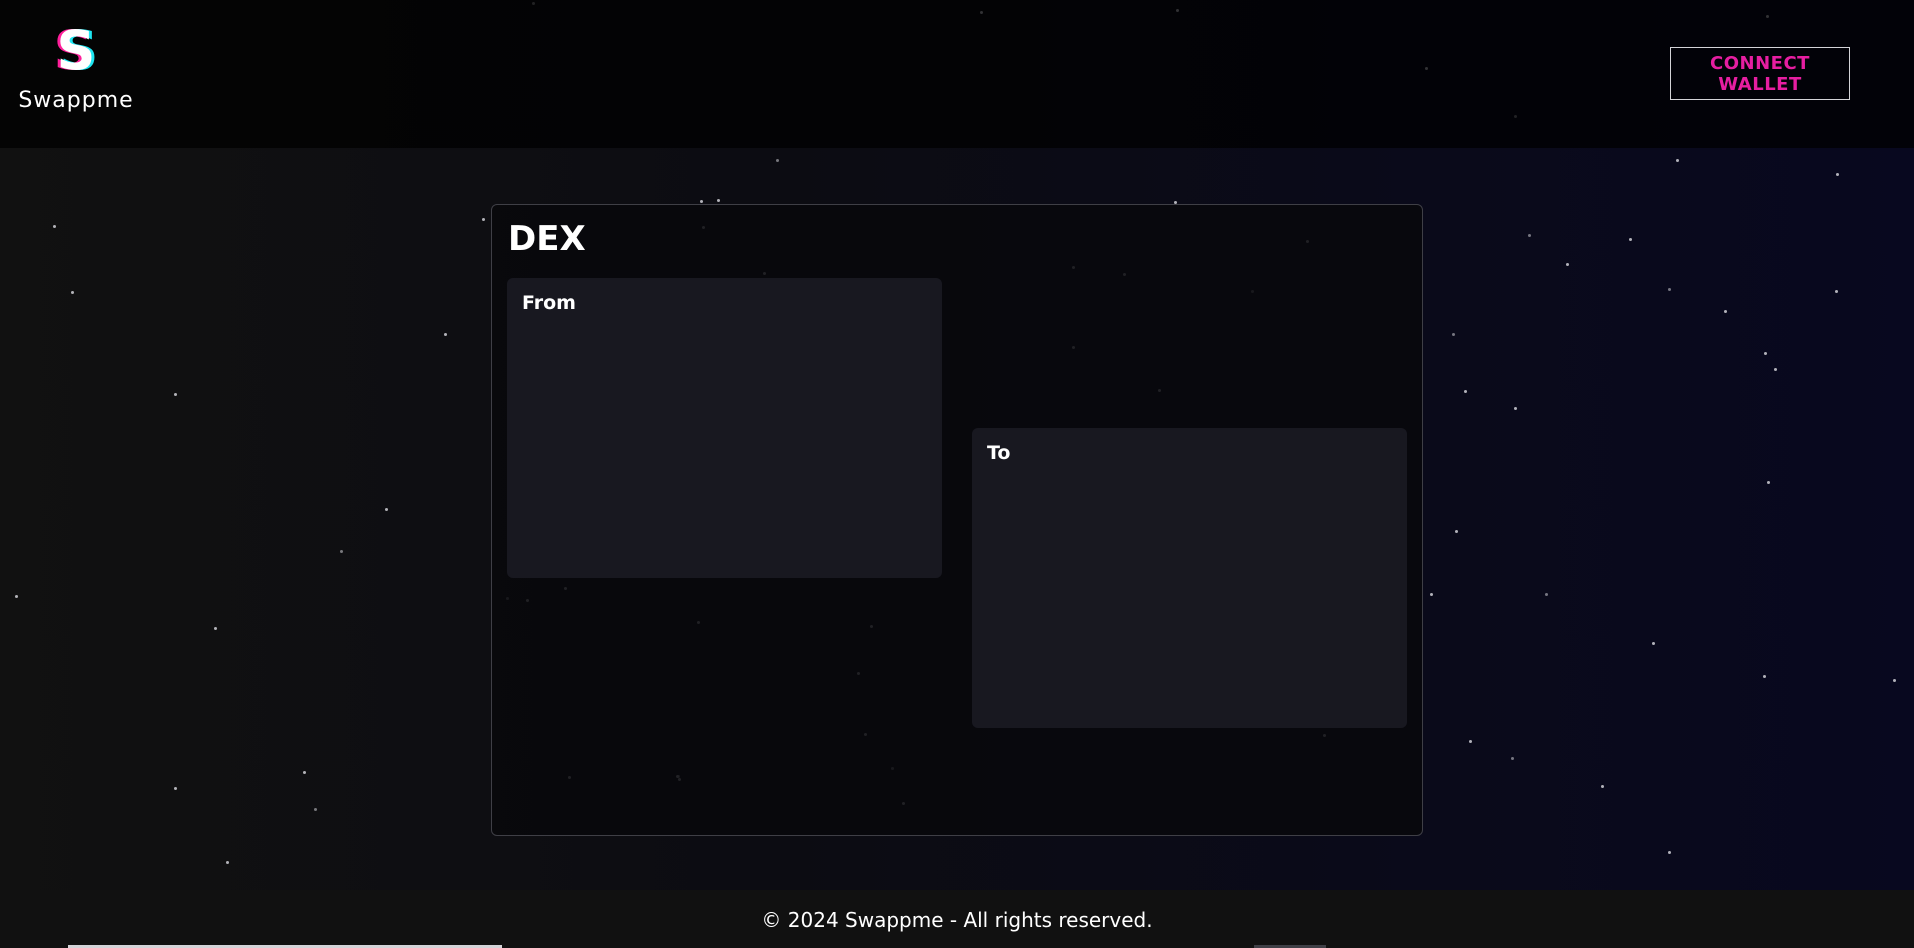 Image resolution: width=1914 pixels, height=948 pixels. Describe the element at coordinates (724, 428) in the screenshot. I see `from-token-panel: From` at that location.